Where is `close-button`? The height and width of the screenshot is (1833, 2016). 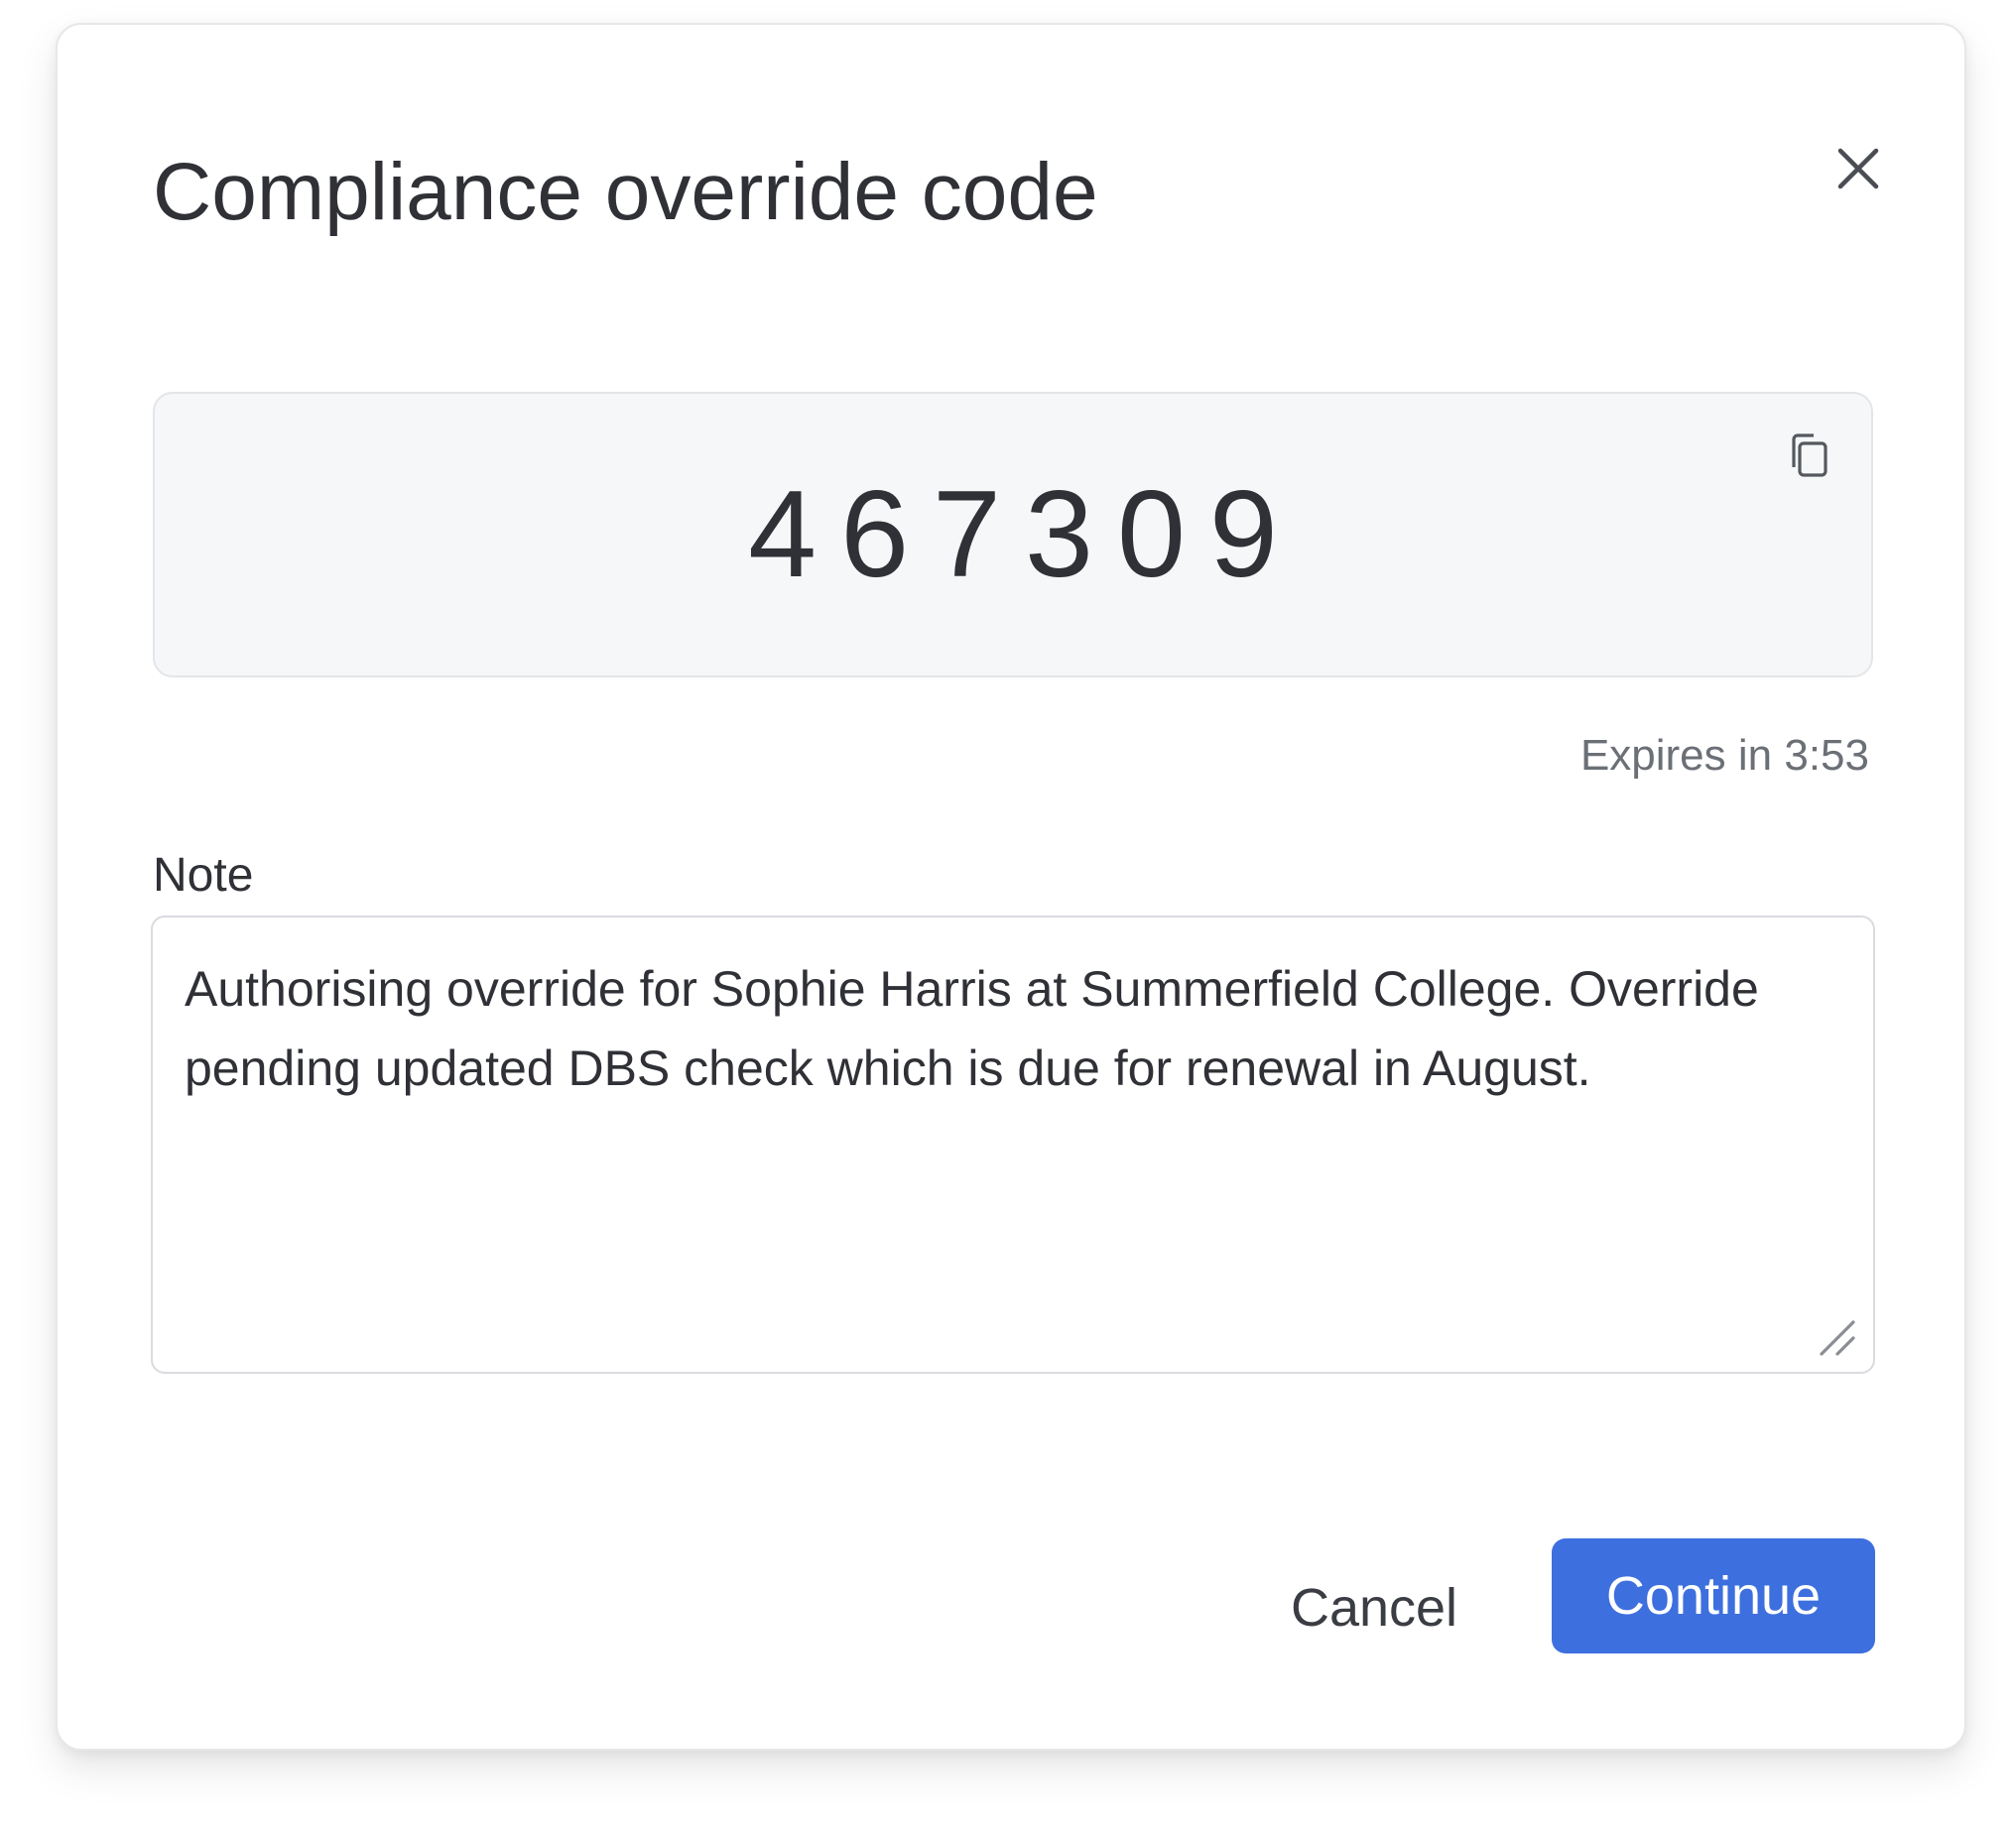 close-button is located at coordinates (1858, 168).